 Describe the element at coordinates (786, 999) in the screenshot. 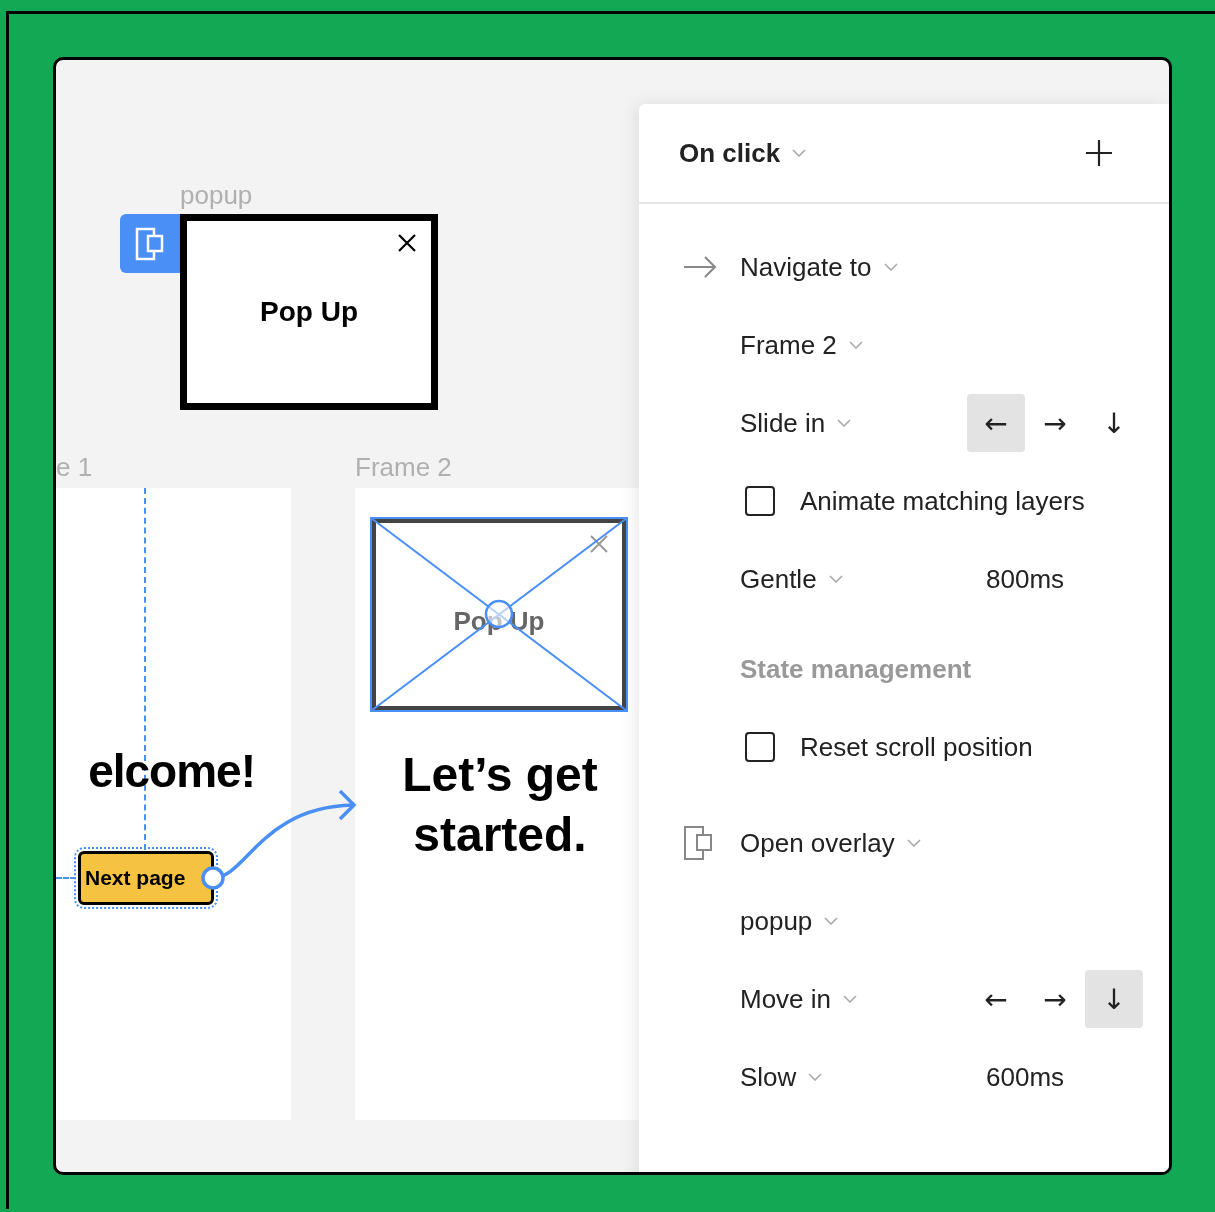

I see `dropdown: Move in` at that location.